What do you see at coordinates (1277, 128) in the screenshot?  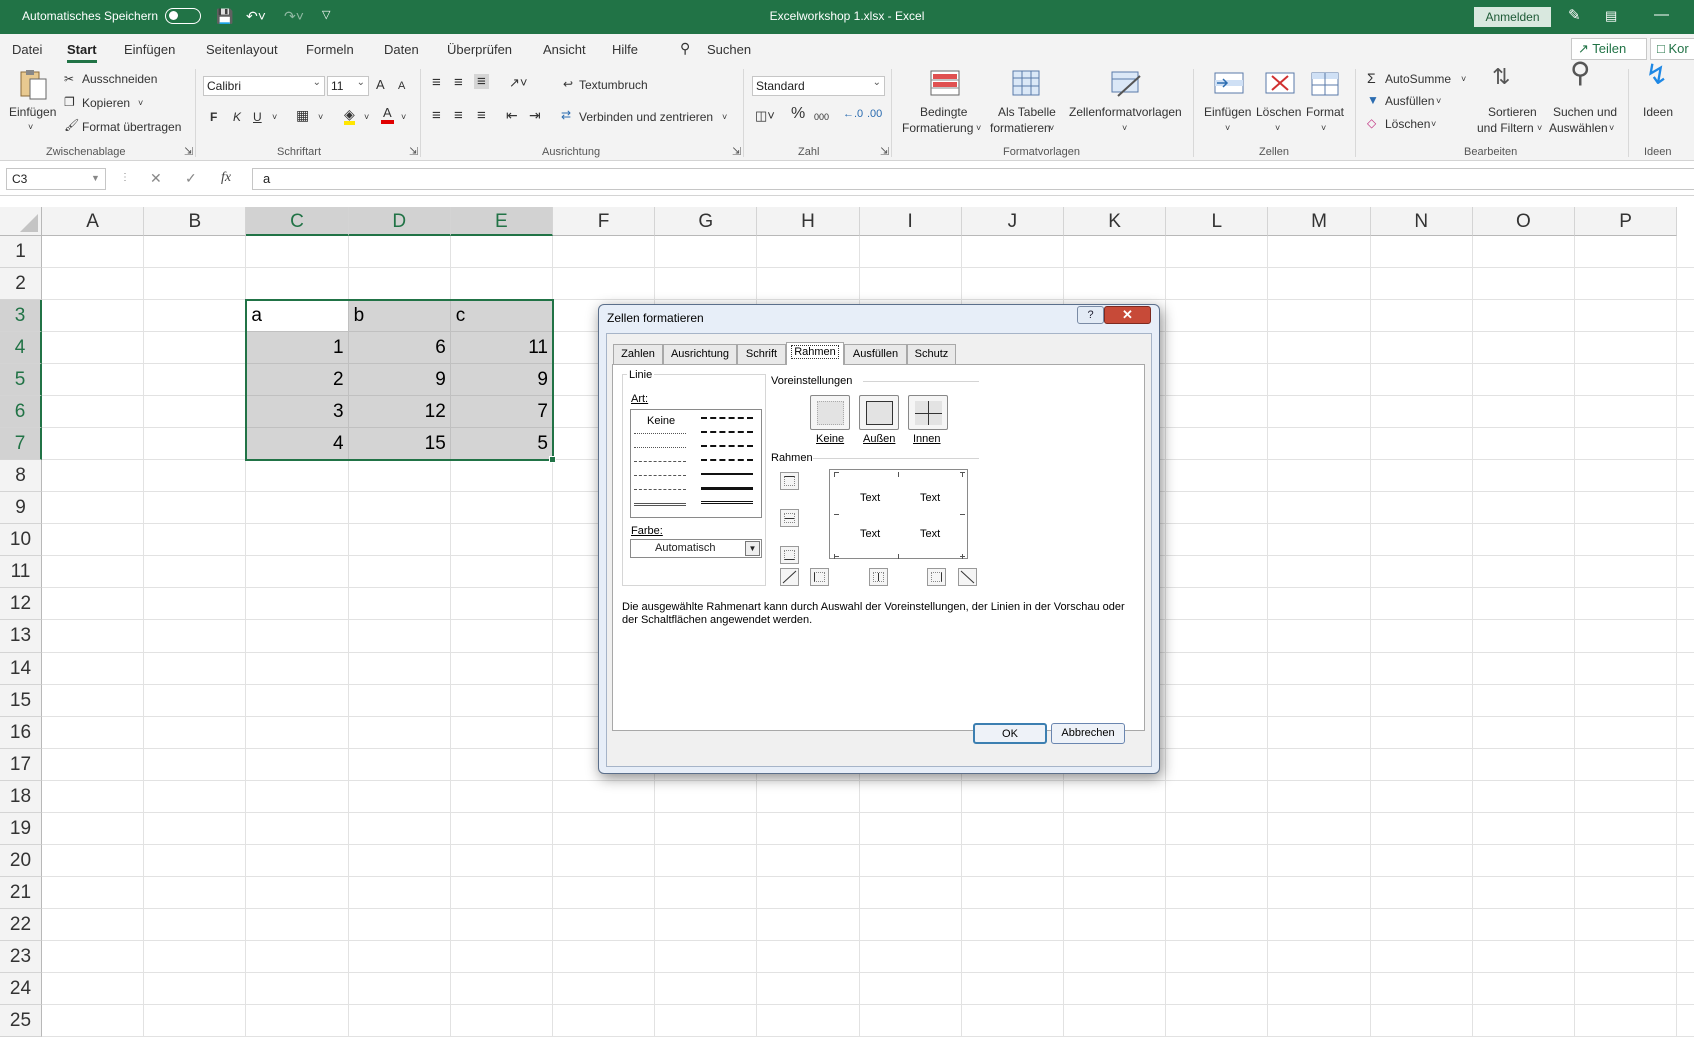 I see `delete-dropdown-icon: ˅` at bounding box center [1277, 128].